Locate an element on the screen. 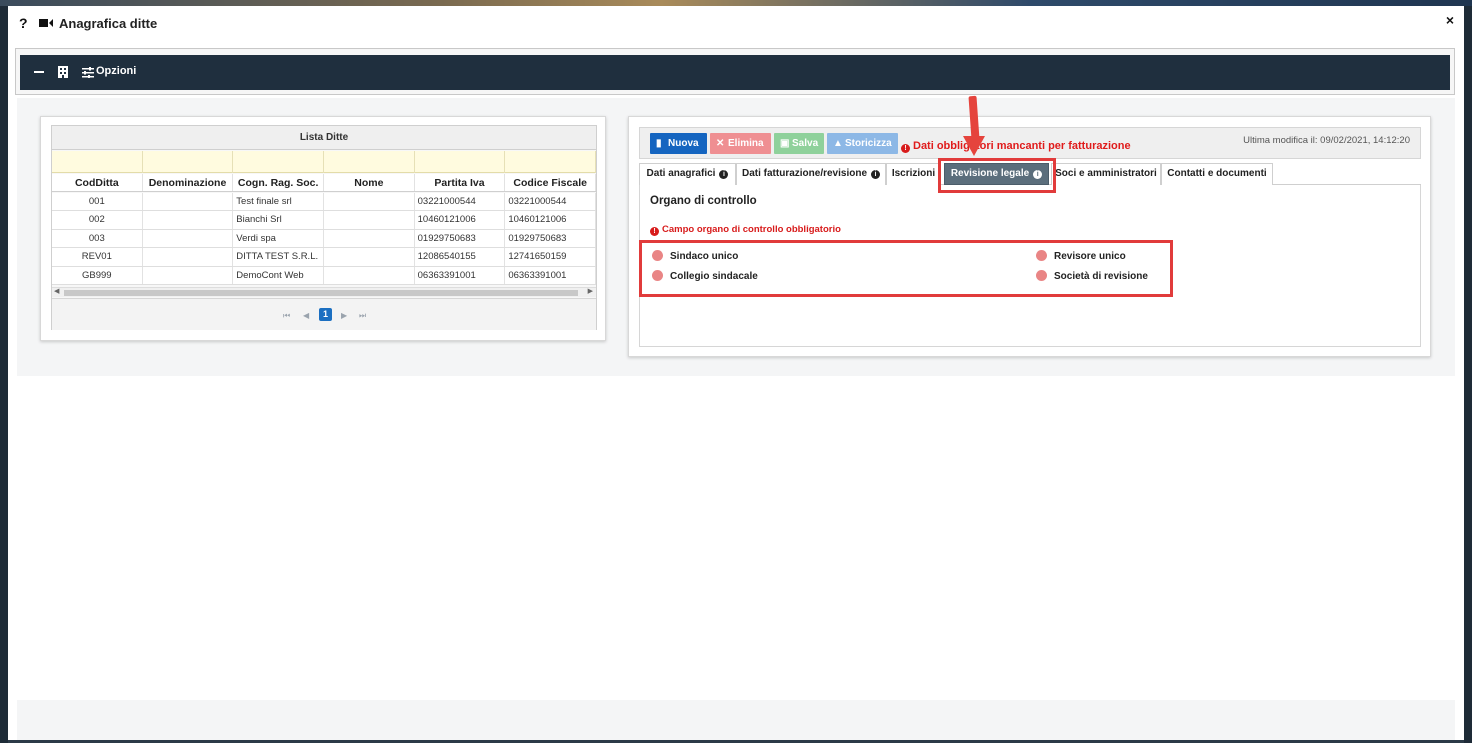  document-icon: ▮ is located at coordinates (659, 143).